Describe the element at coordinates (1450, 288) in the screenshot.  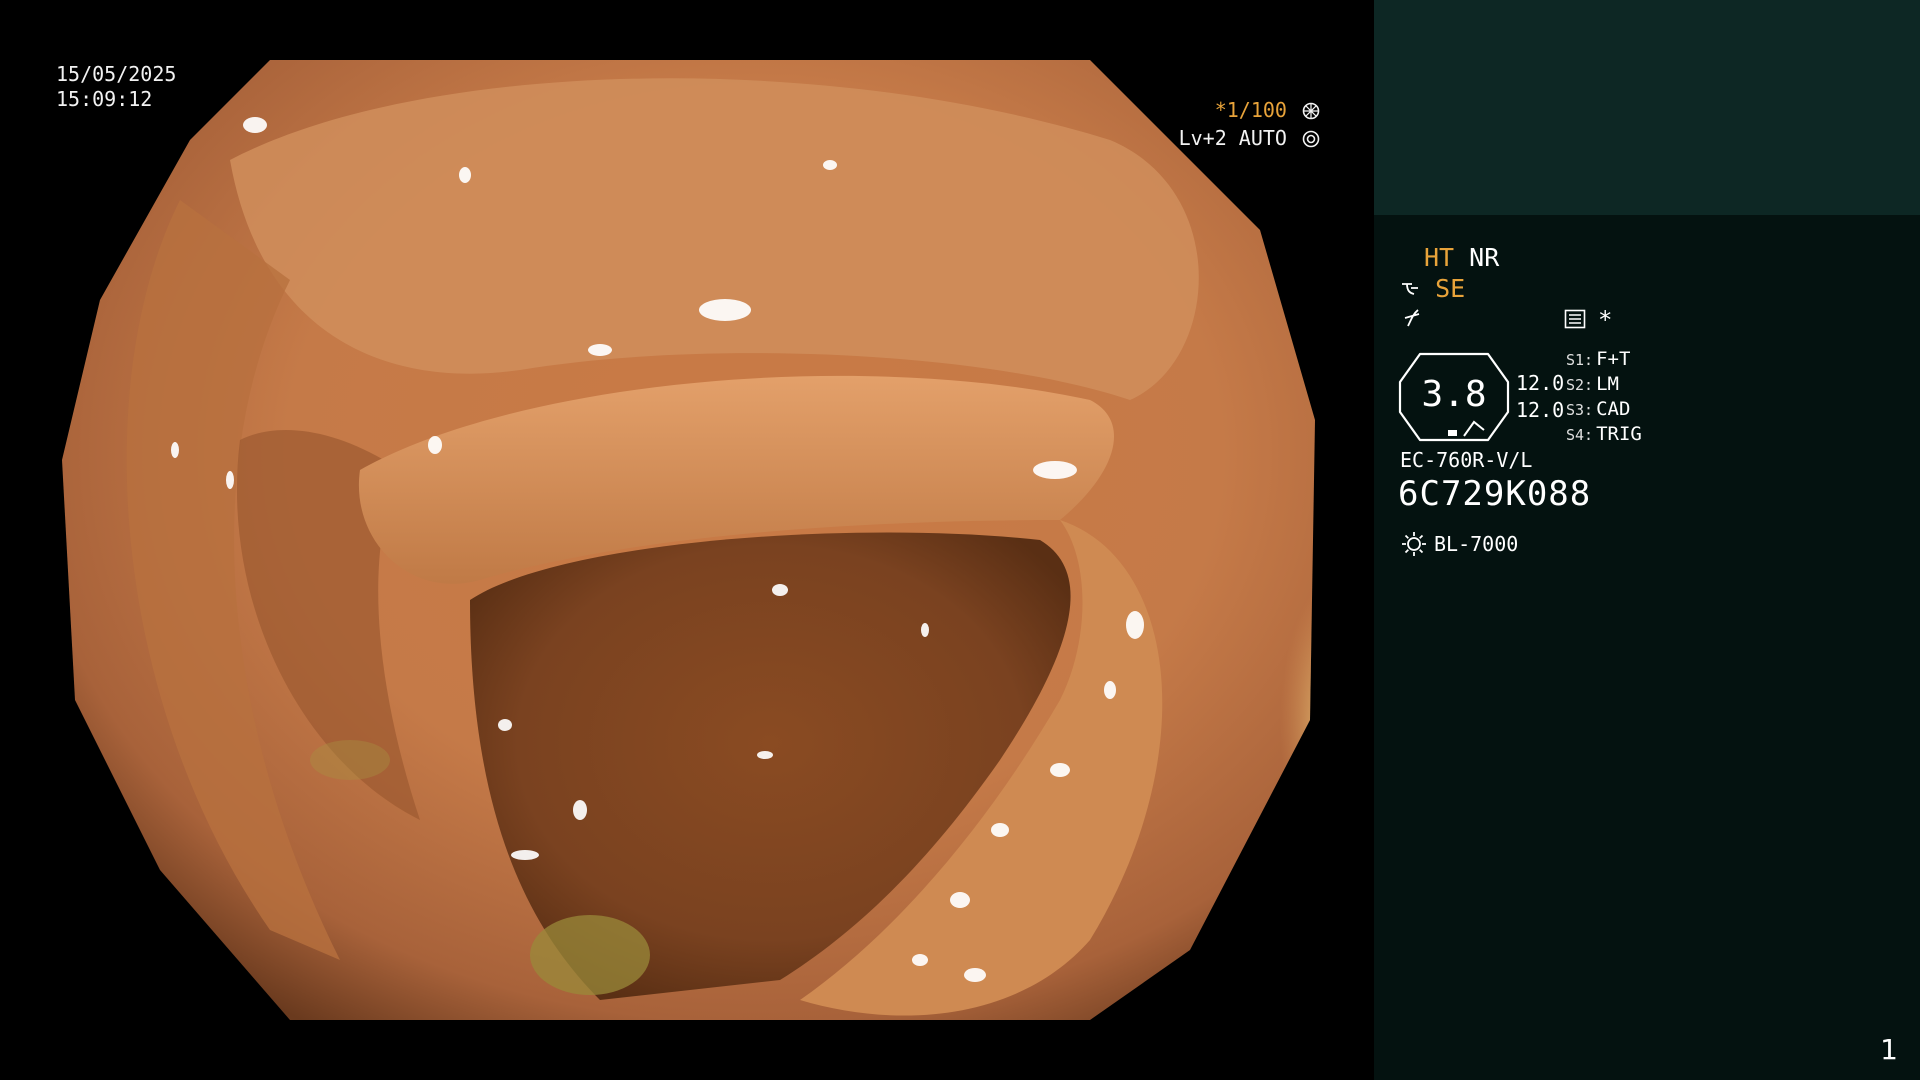
I see `mode-se: SE` at that location.